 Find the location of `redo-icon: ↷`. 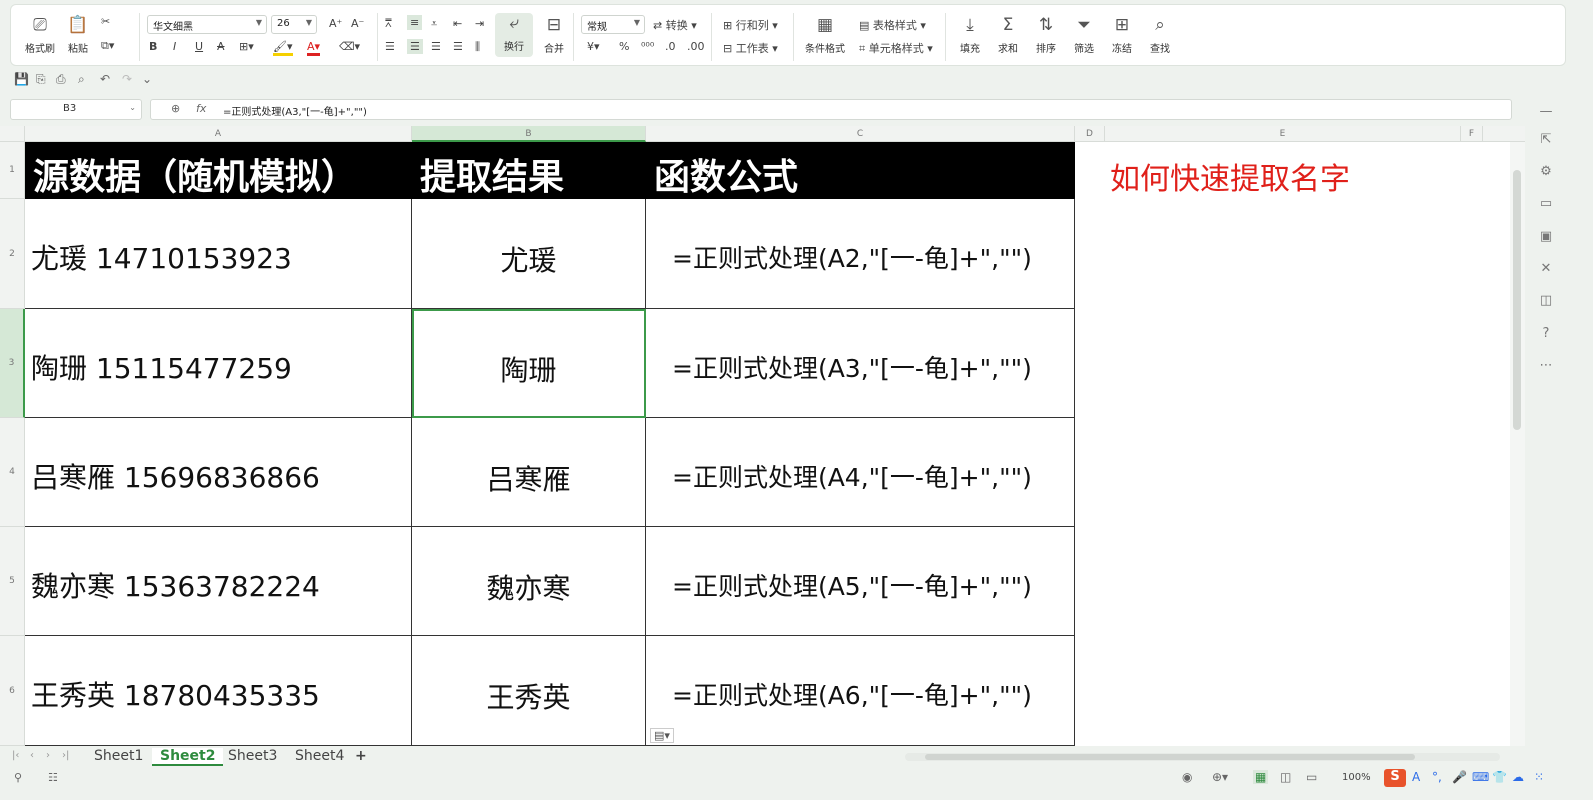

redo-icon: ↷ is located at coordinates (127, 79).